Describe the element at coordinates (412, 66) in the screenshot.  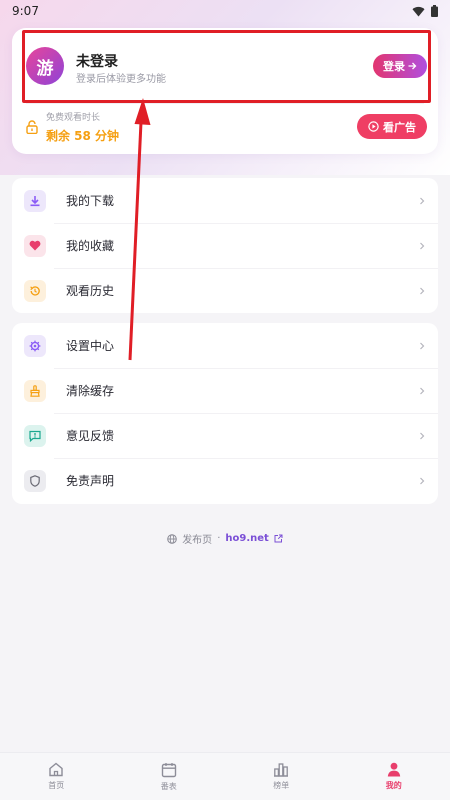
I see `arrow-right-icon` at that location.